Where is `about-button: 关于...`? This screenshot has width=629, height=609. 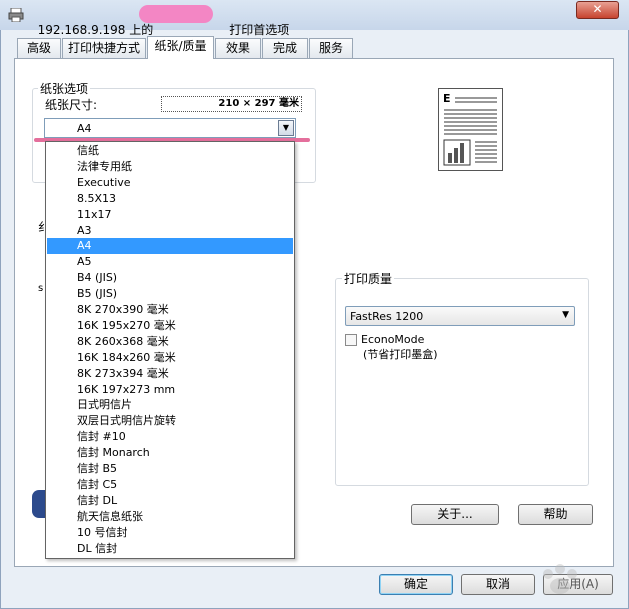
about-button: 关于... is located at coordinates (455, 514).